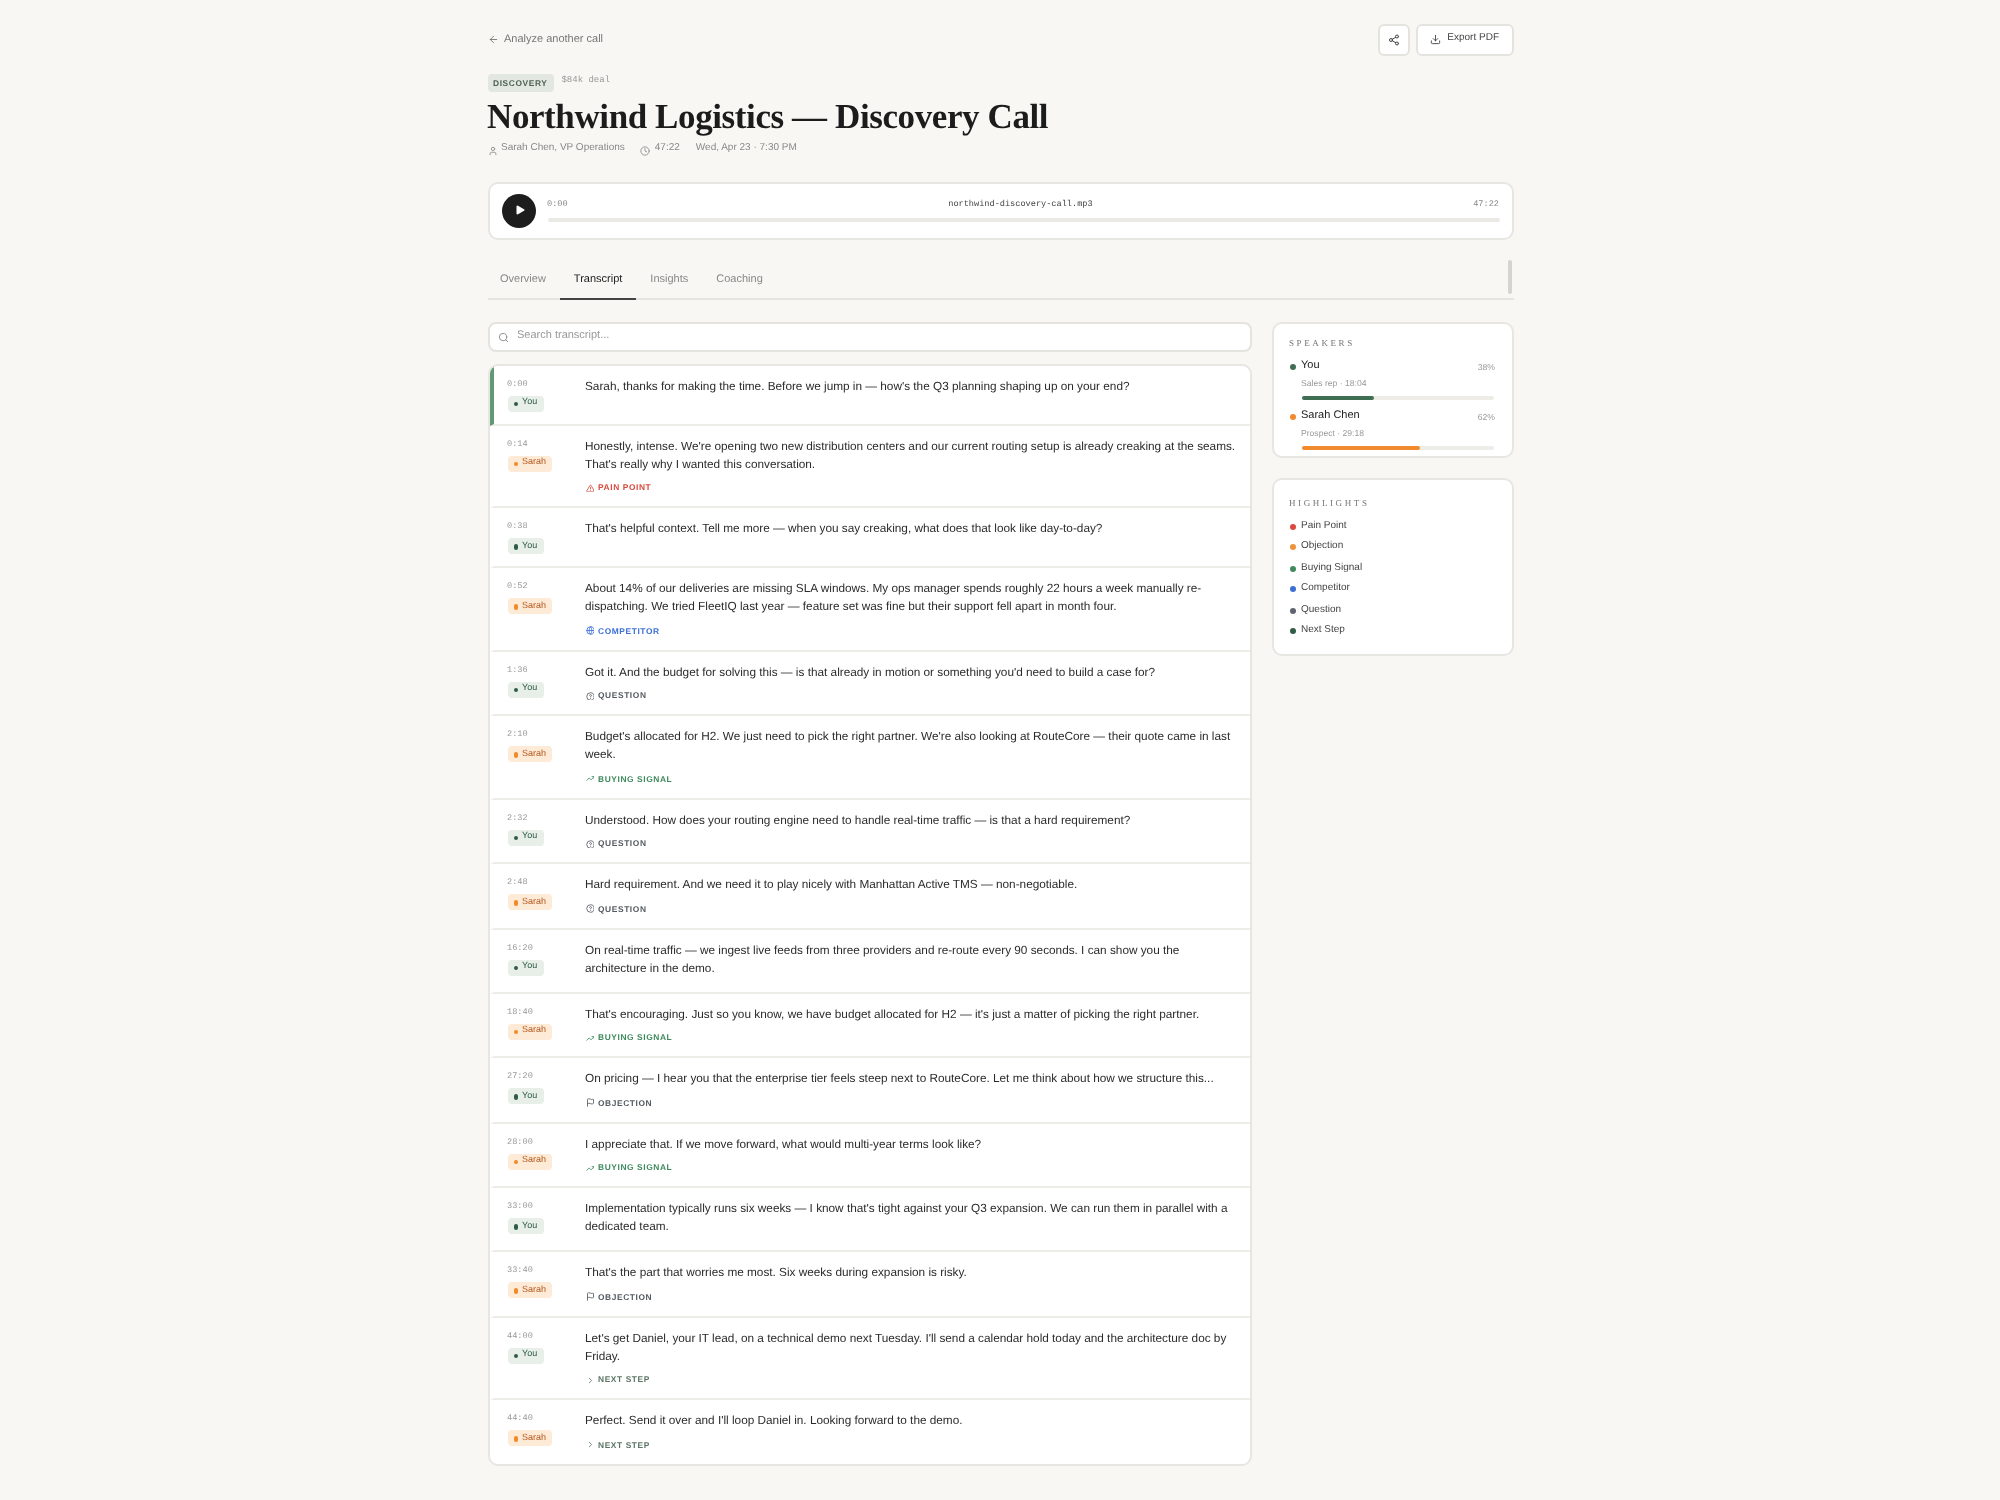 This screenshot has width=2000, height=1500. Describe the element at coordinates (1509, 276) in the screenshot. I see `scrollbar-thumb` at that location.